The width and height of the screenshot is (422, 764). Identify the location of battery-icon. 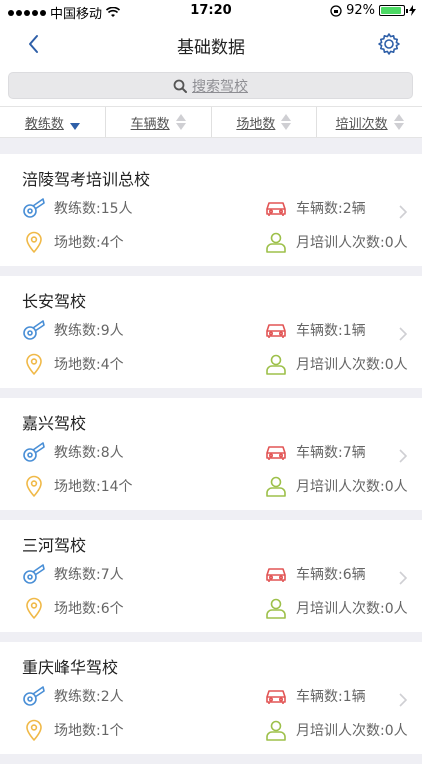
(393, 10).